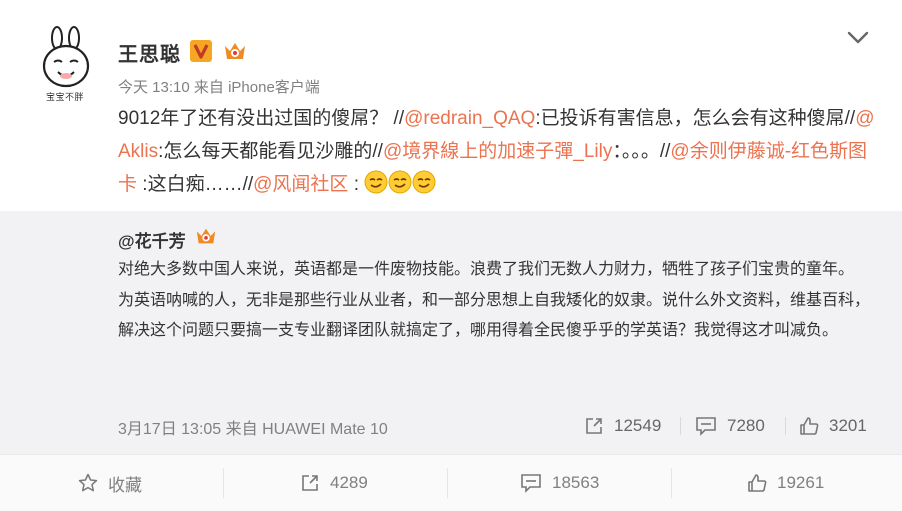 This screenshot has width=902, height=511. Describe the element at coordinates (848, 425) in the screenshot. I see `original-like-count: 3201` at that location.